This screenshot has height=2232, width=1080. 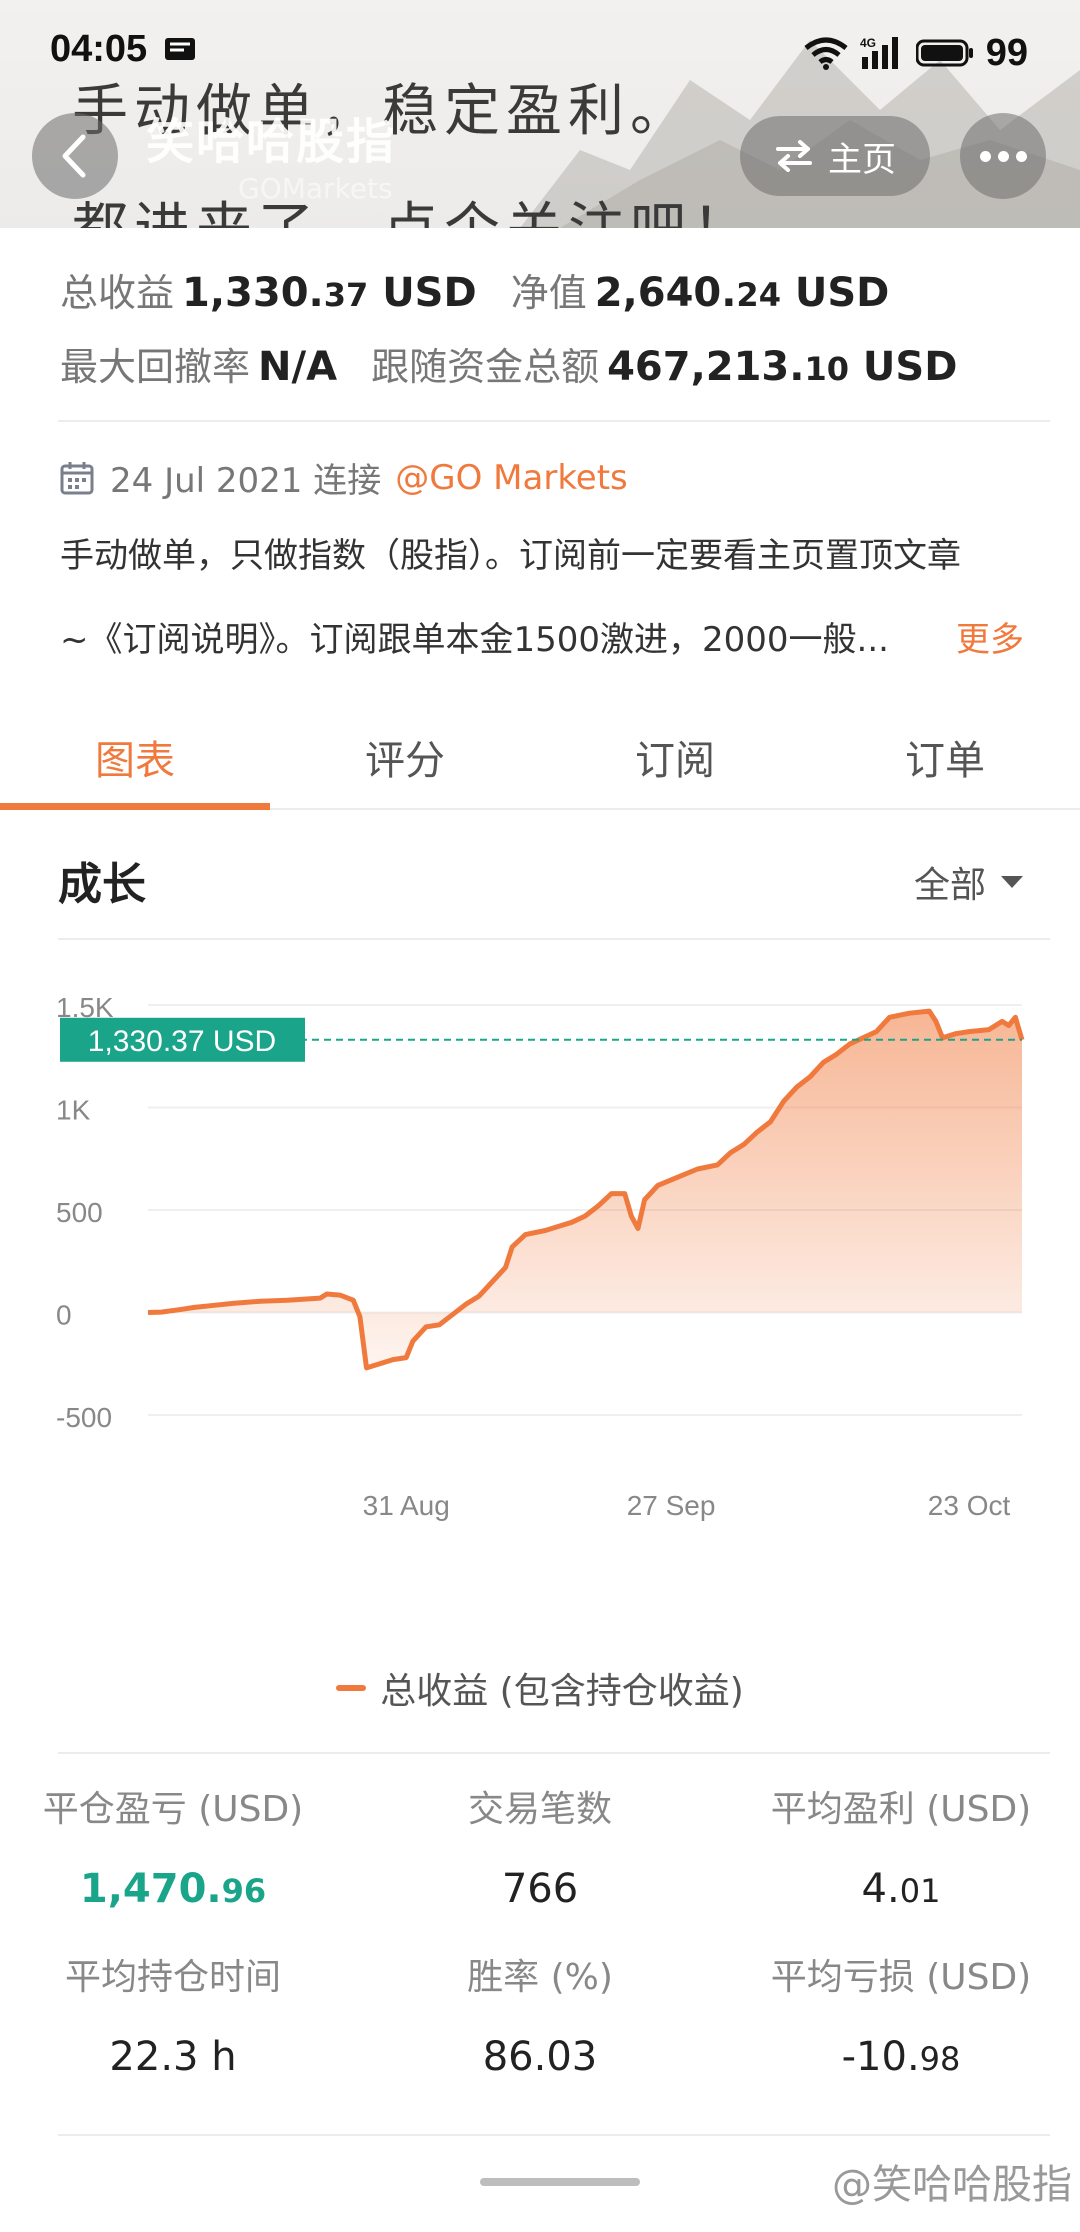 What do you see at coordinates (940, 2059) in the screenshot?
I see `metric-dec: 98` at bounding box center [940, 2059].